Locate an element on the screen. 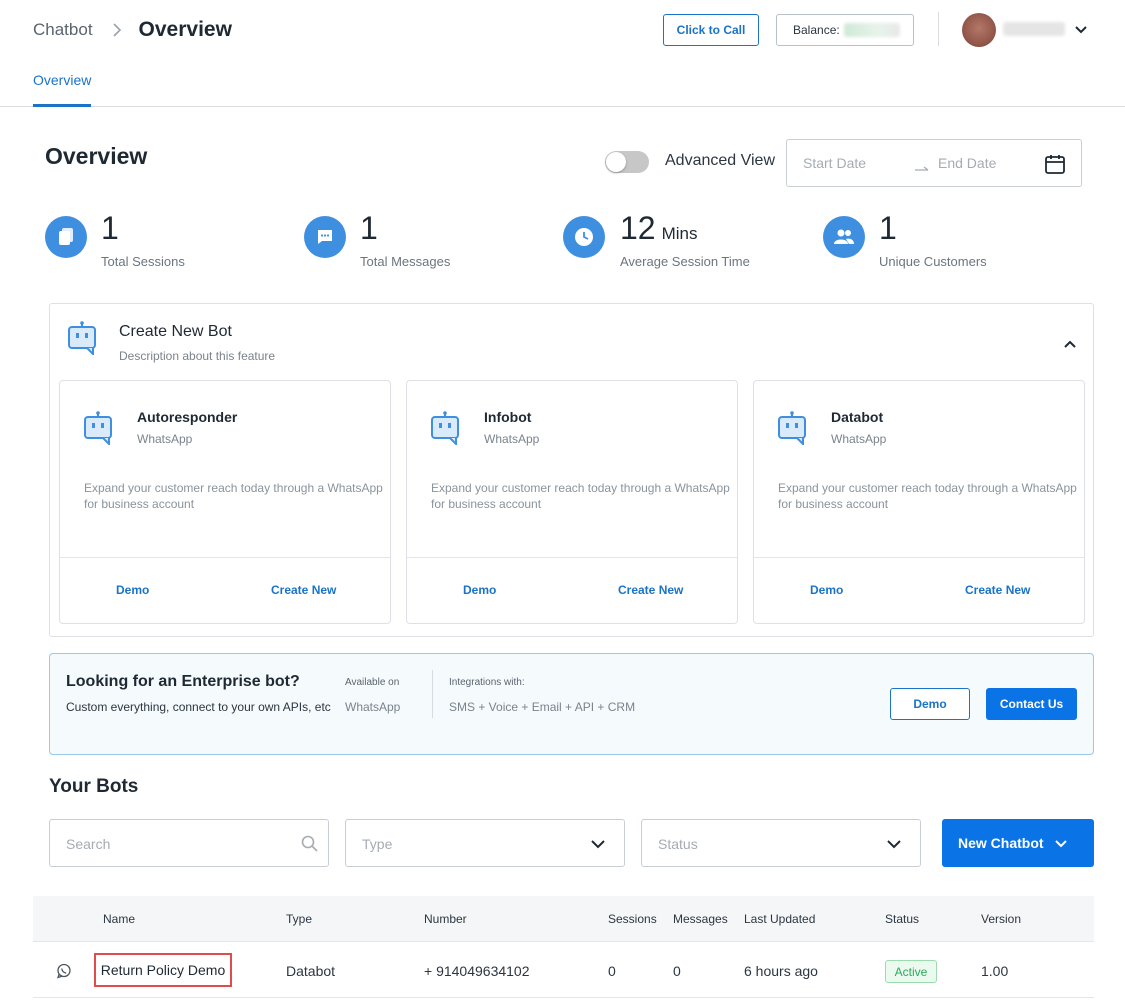 The height and width of the screenshot is (1000, 1125). average-session-time-value: 12 Mins is located at coordinates (659, 228).